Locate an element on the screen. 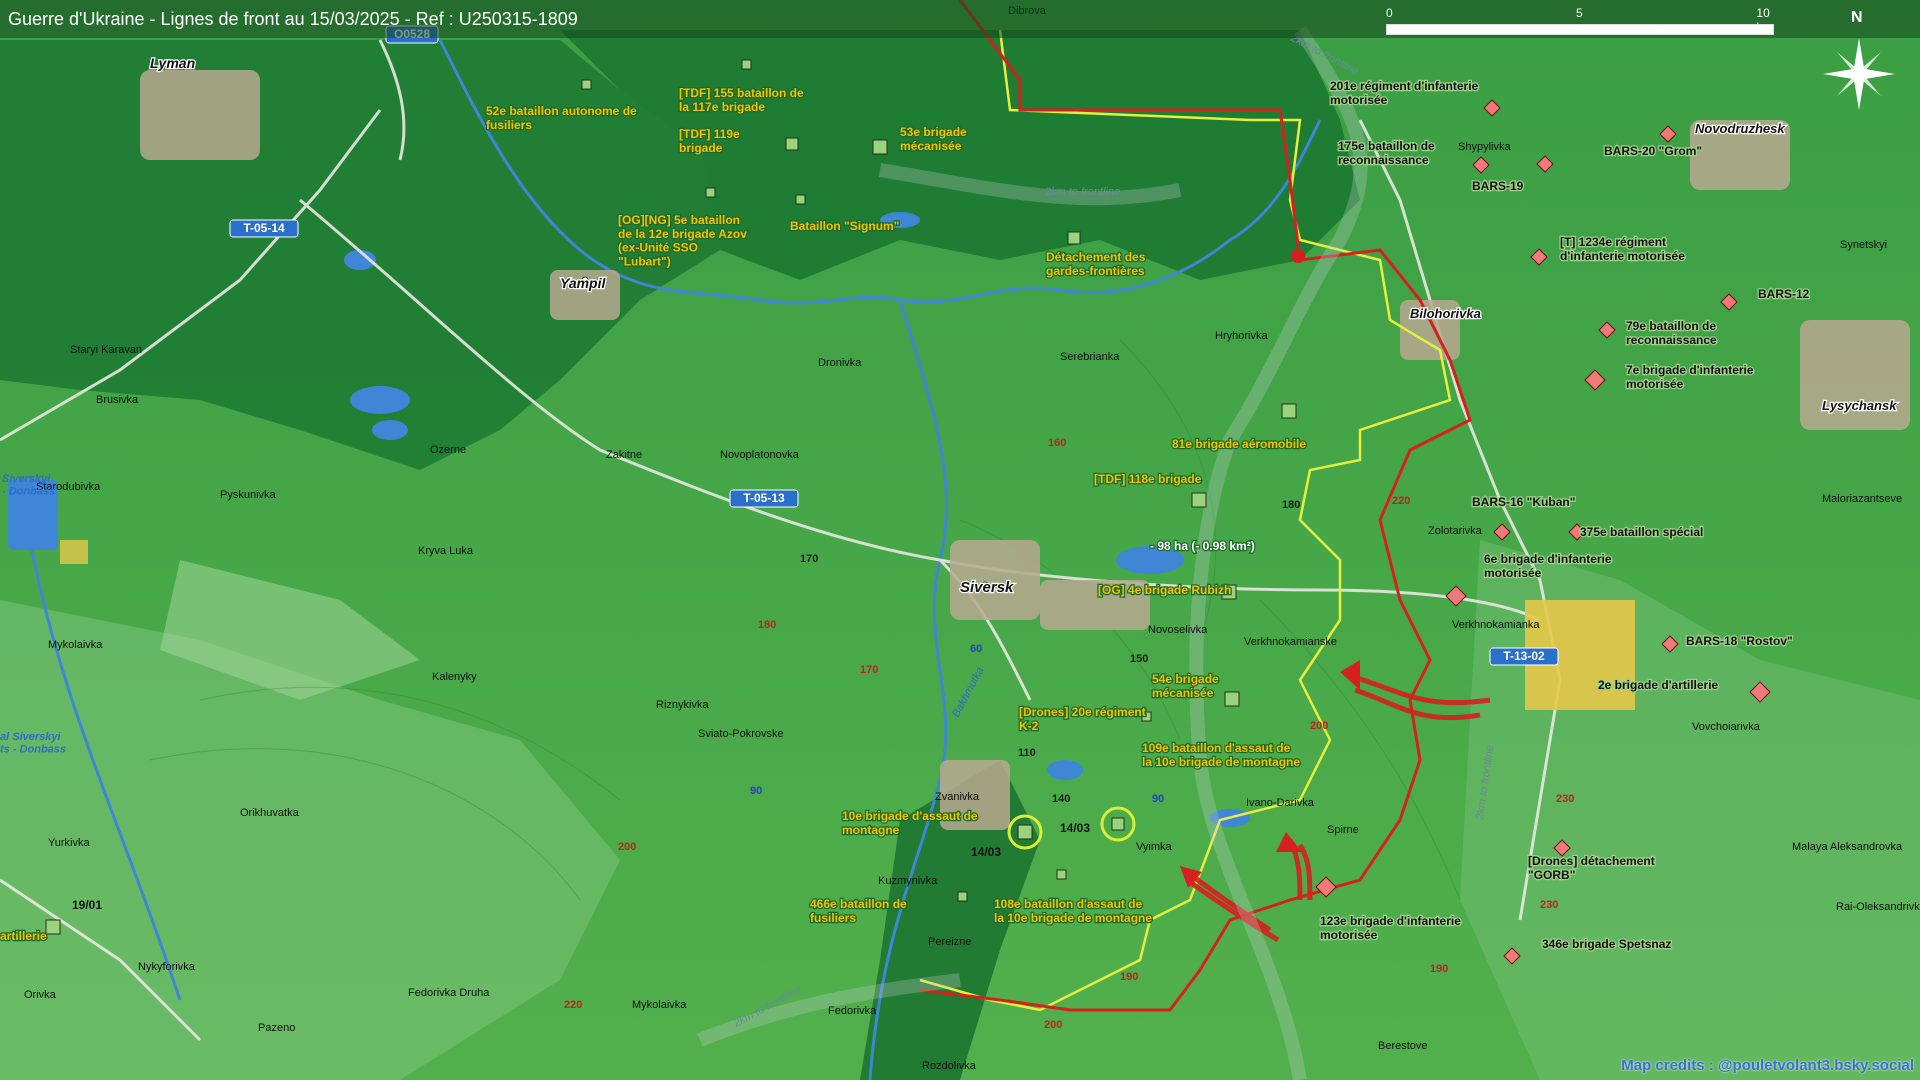  scale-tick-5: 5 is located at coordinates (1579, 13).